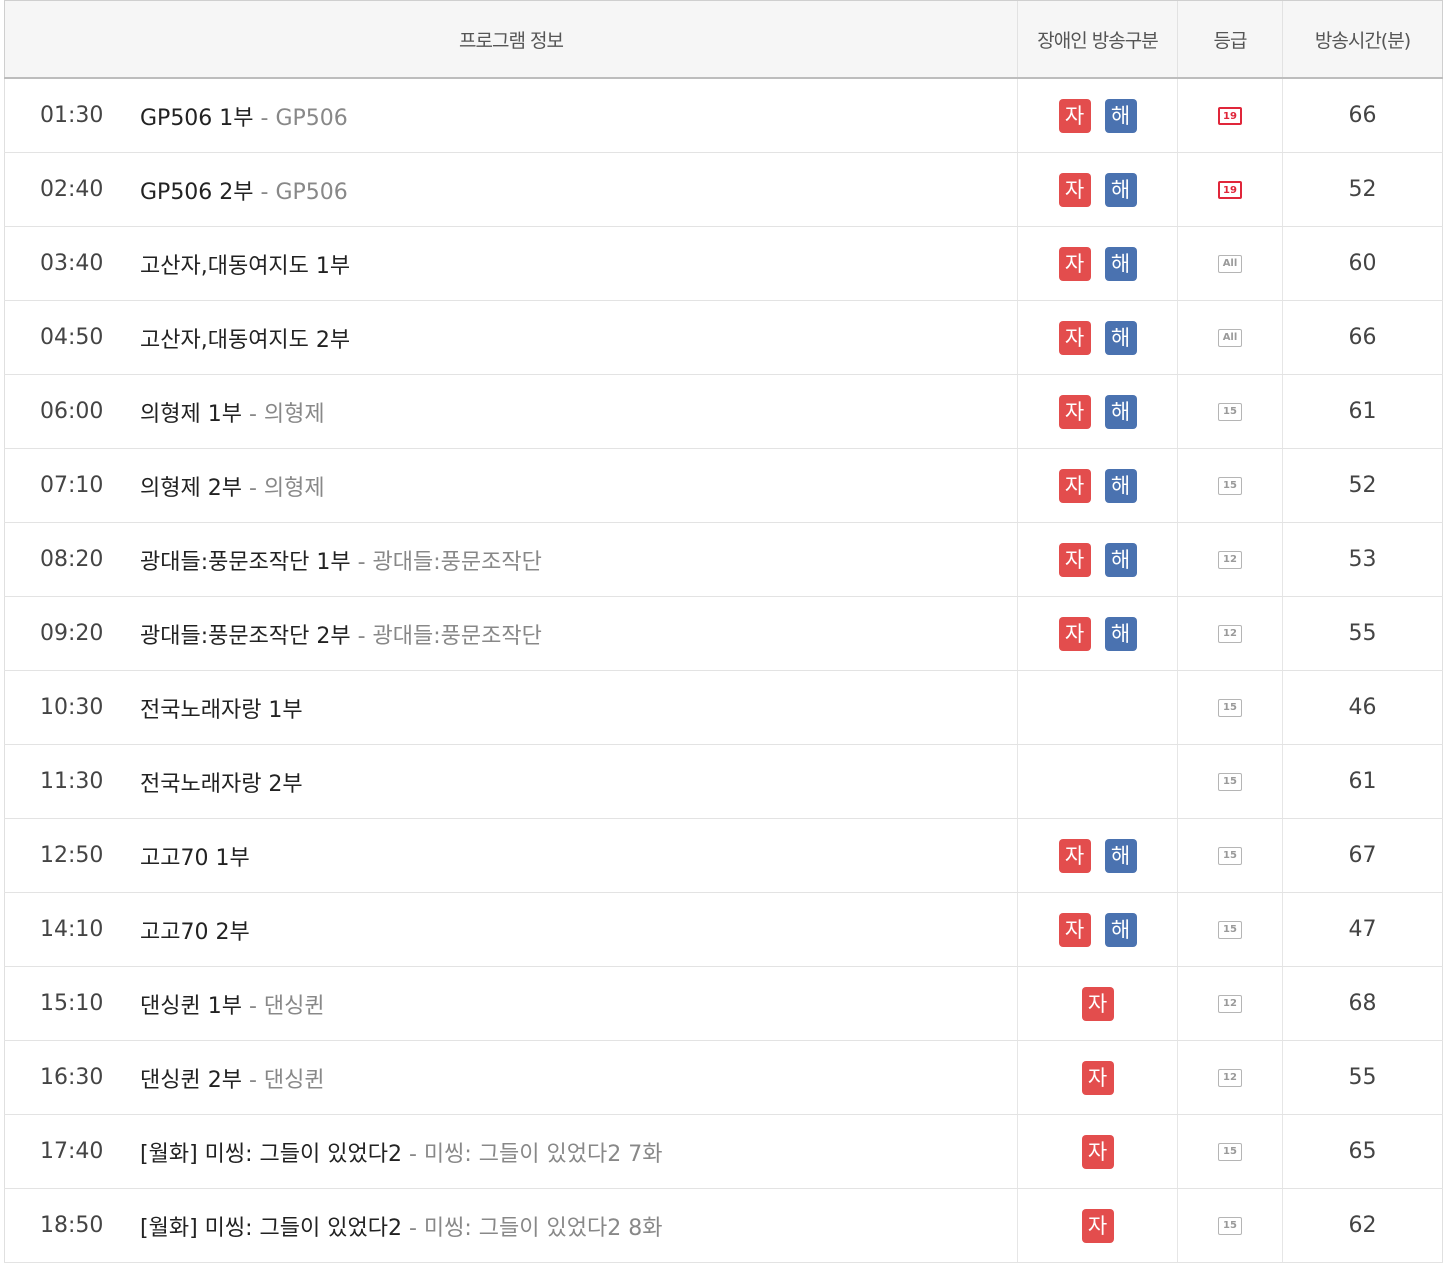 This screenshot has height=1270, width=1446. What do you see at coordinates (532, 1228) in the screenshot?
I see `program-subtitle: - 미씽: 그들이 있었다2 8화` at bounding box center [532, 1228].